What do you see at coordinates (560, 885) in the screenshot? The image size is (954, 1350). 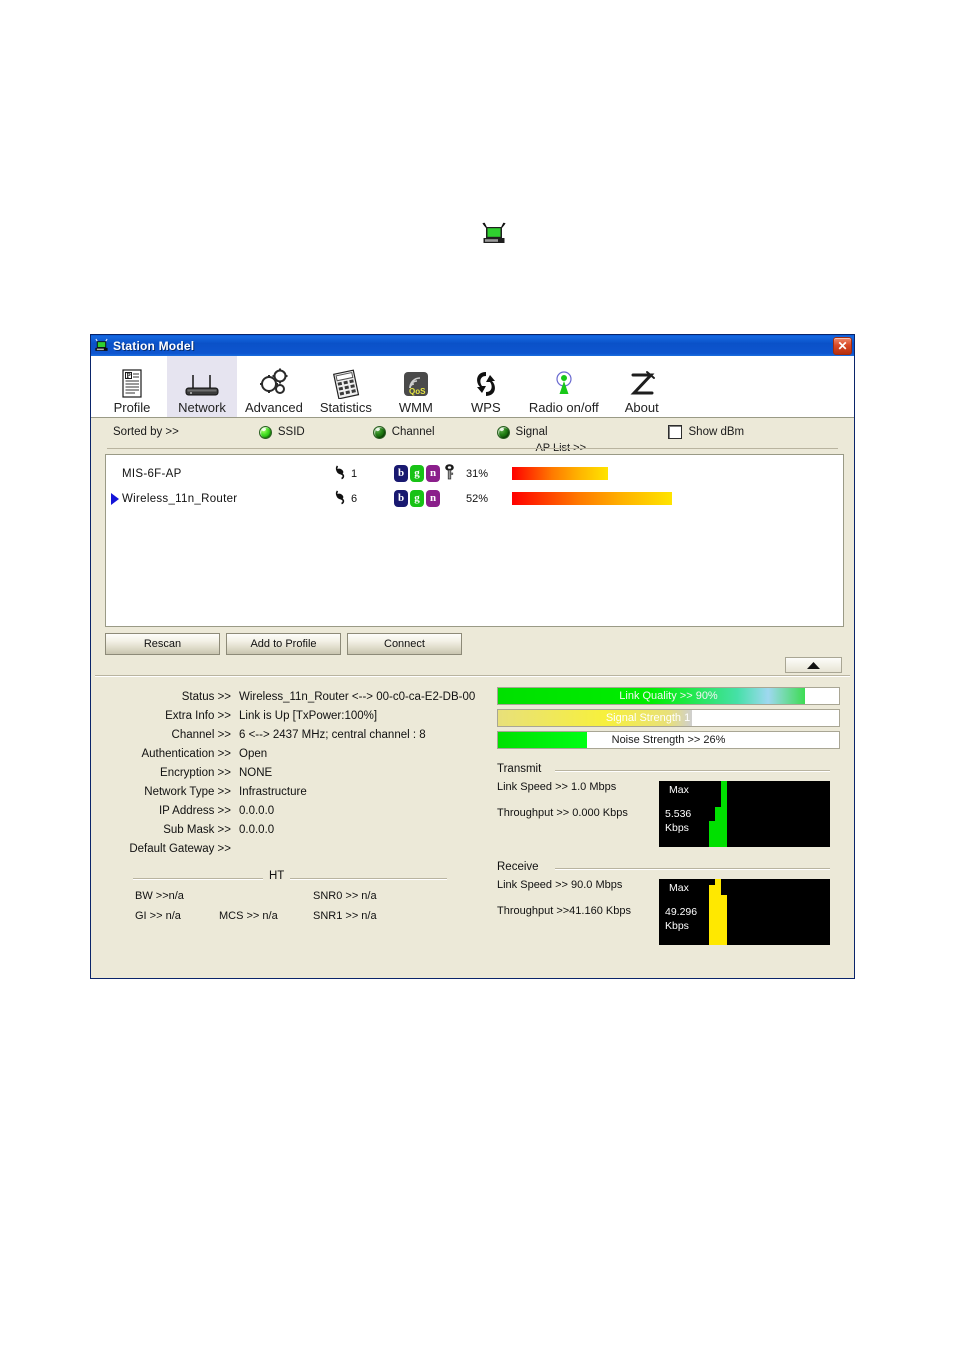 I see `receive-link-speed: Link Speed >> 90.0 Mbps` at bounding box center [560, 885].